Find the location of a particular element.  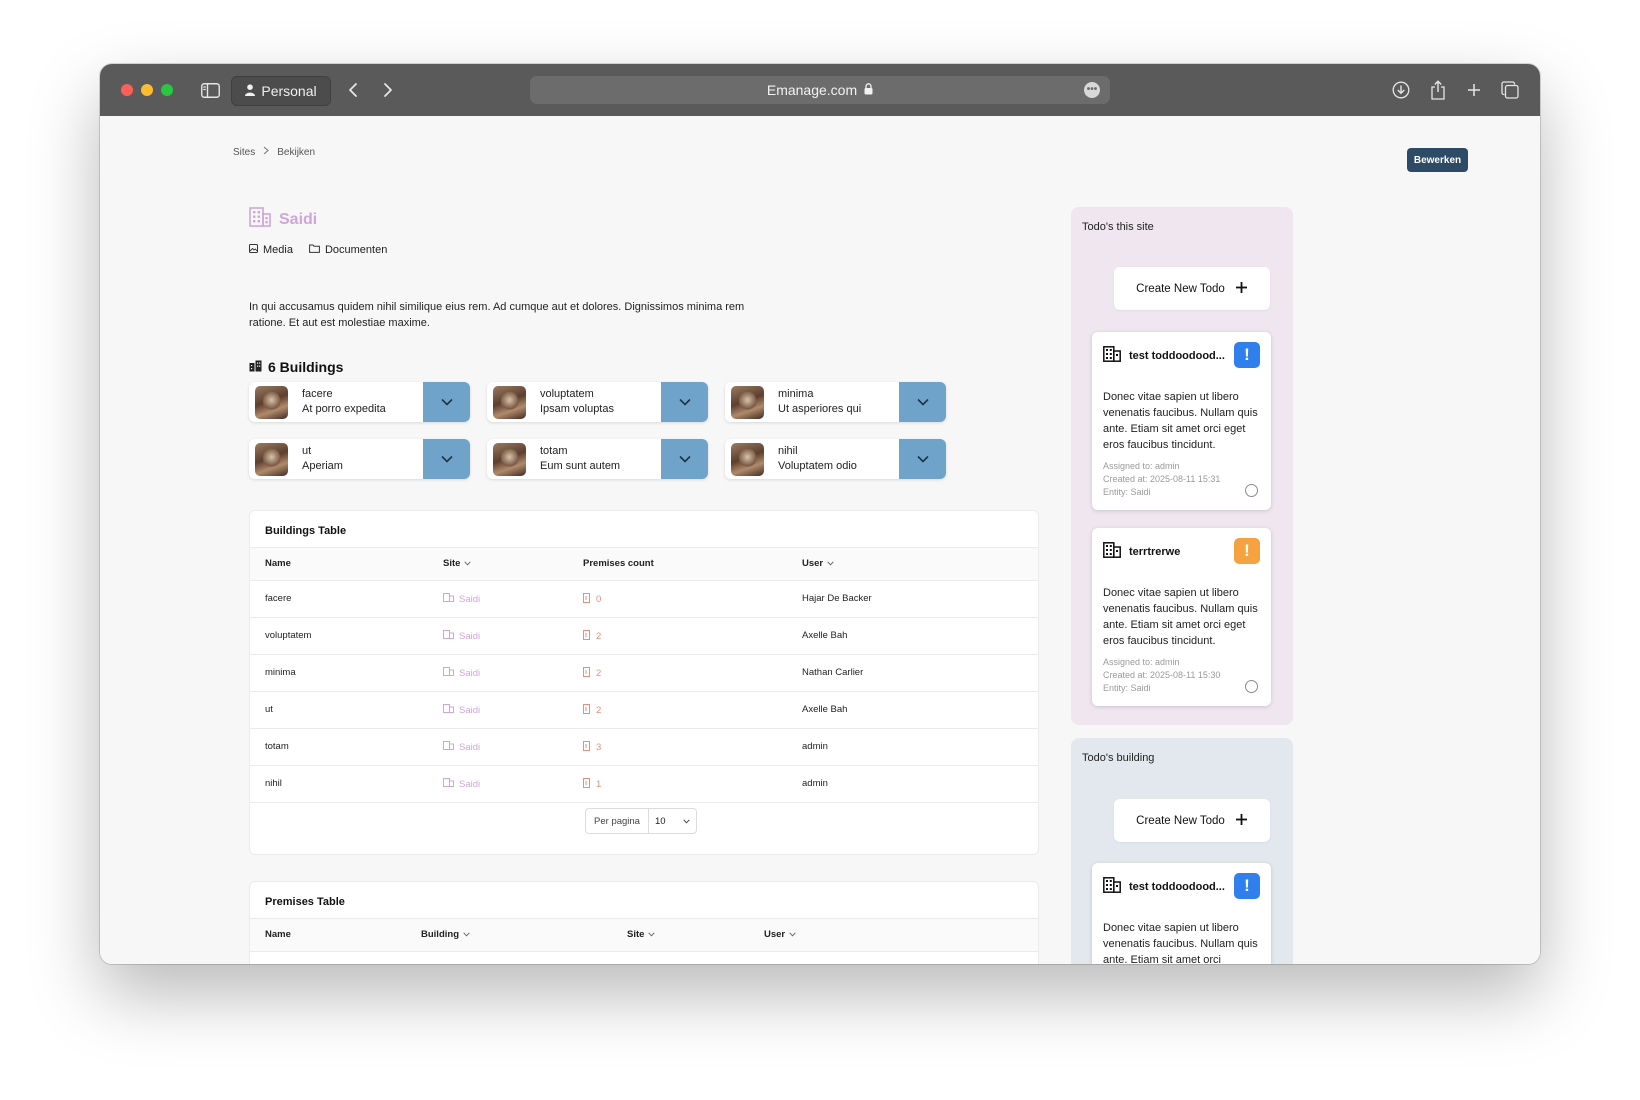

share-icon is located at coordinates (1438, 90).